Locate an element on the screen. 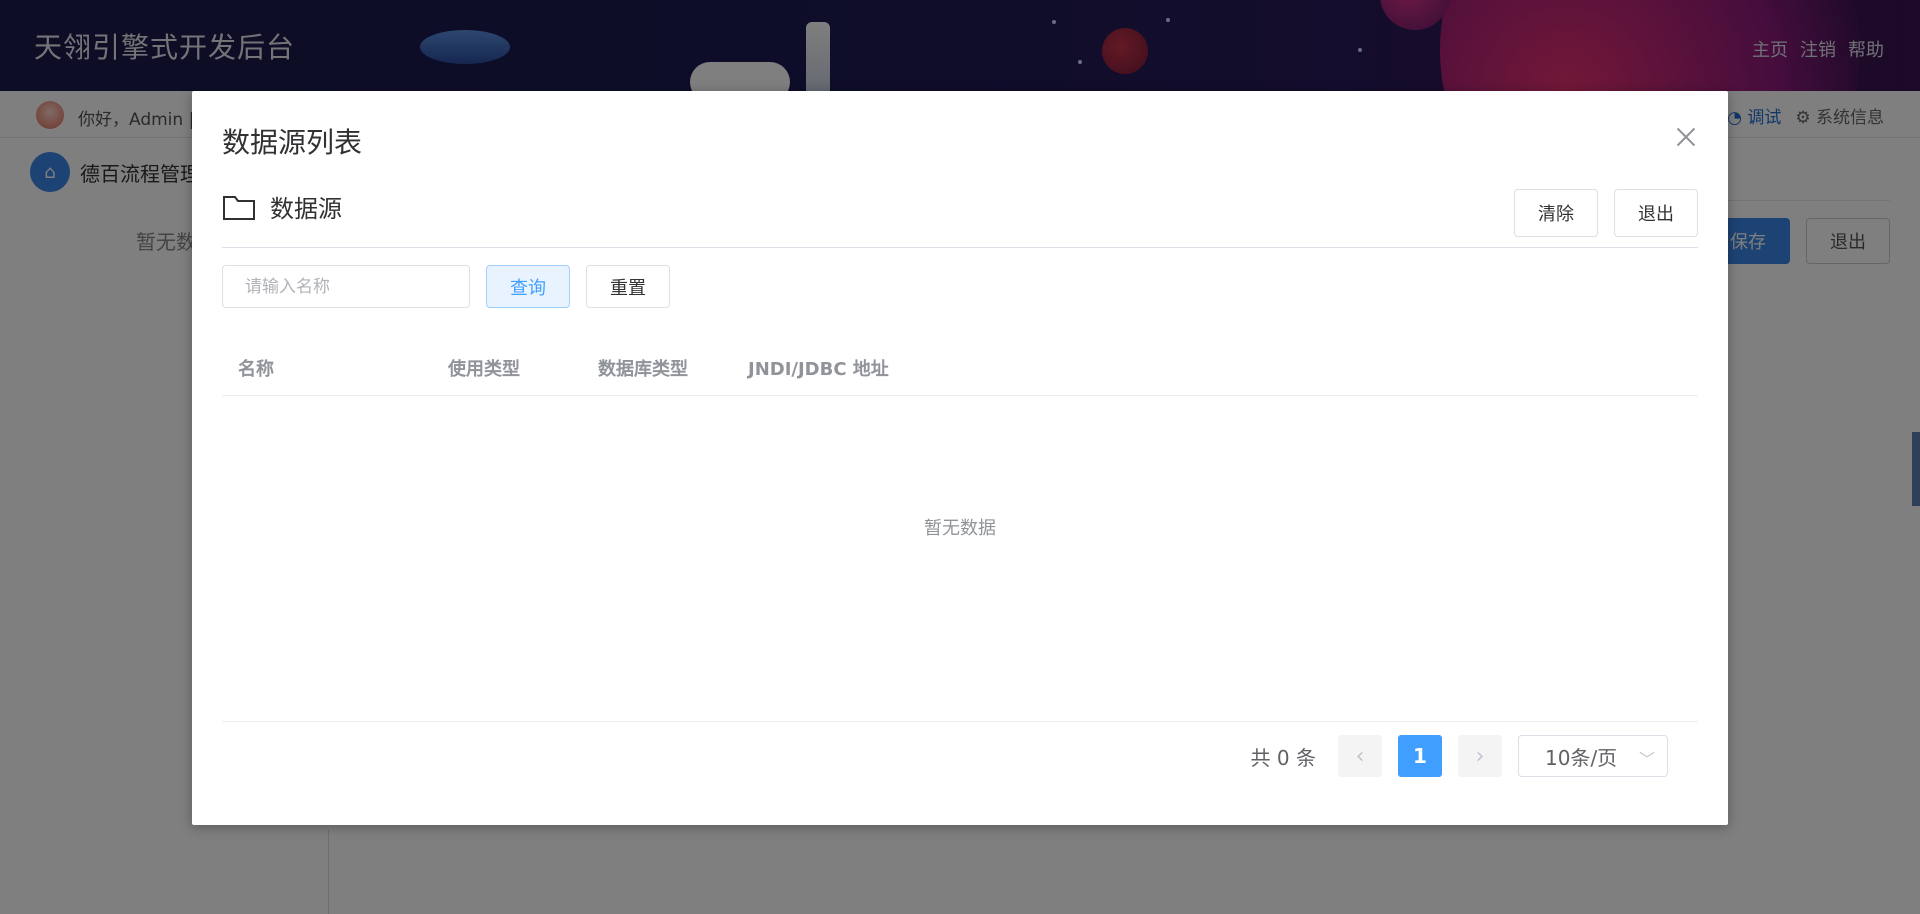 The width and height of the screenshot is (1920, 914). chevron-left-icon: ‹ is located at coordinates (1360, 756).